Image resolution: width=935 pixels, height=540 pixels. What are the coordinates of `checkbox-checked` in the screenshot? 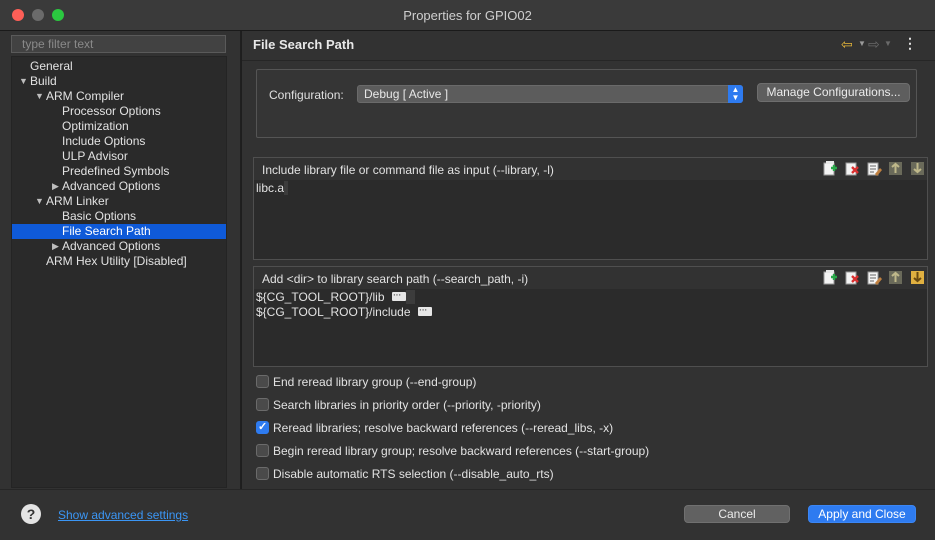 It's located at (262, 427).